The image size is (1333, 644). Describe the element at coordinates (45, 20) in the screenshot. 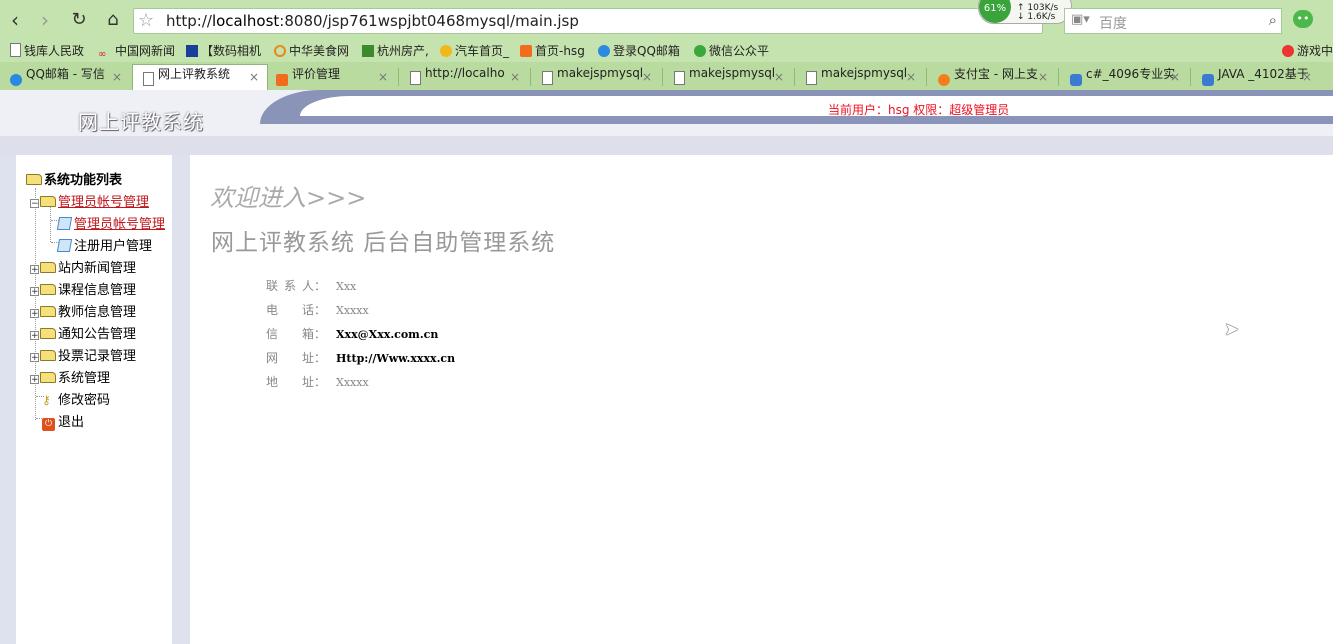

I see `forward-icon: ›` at that location.